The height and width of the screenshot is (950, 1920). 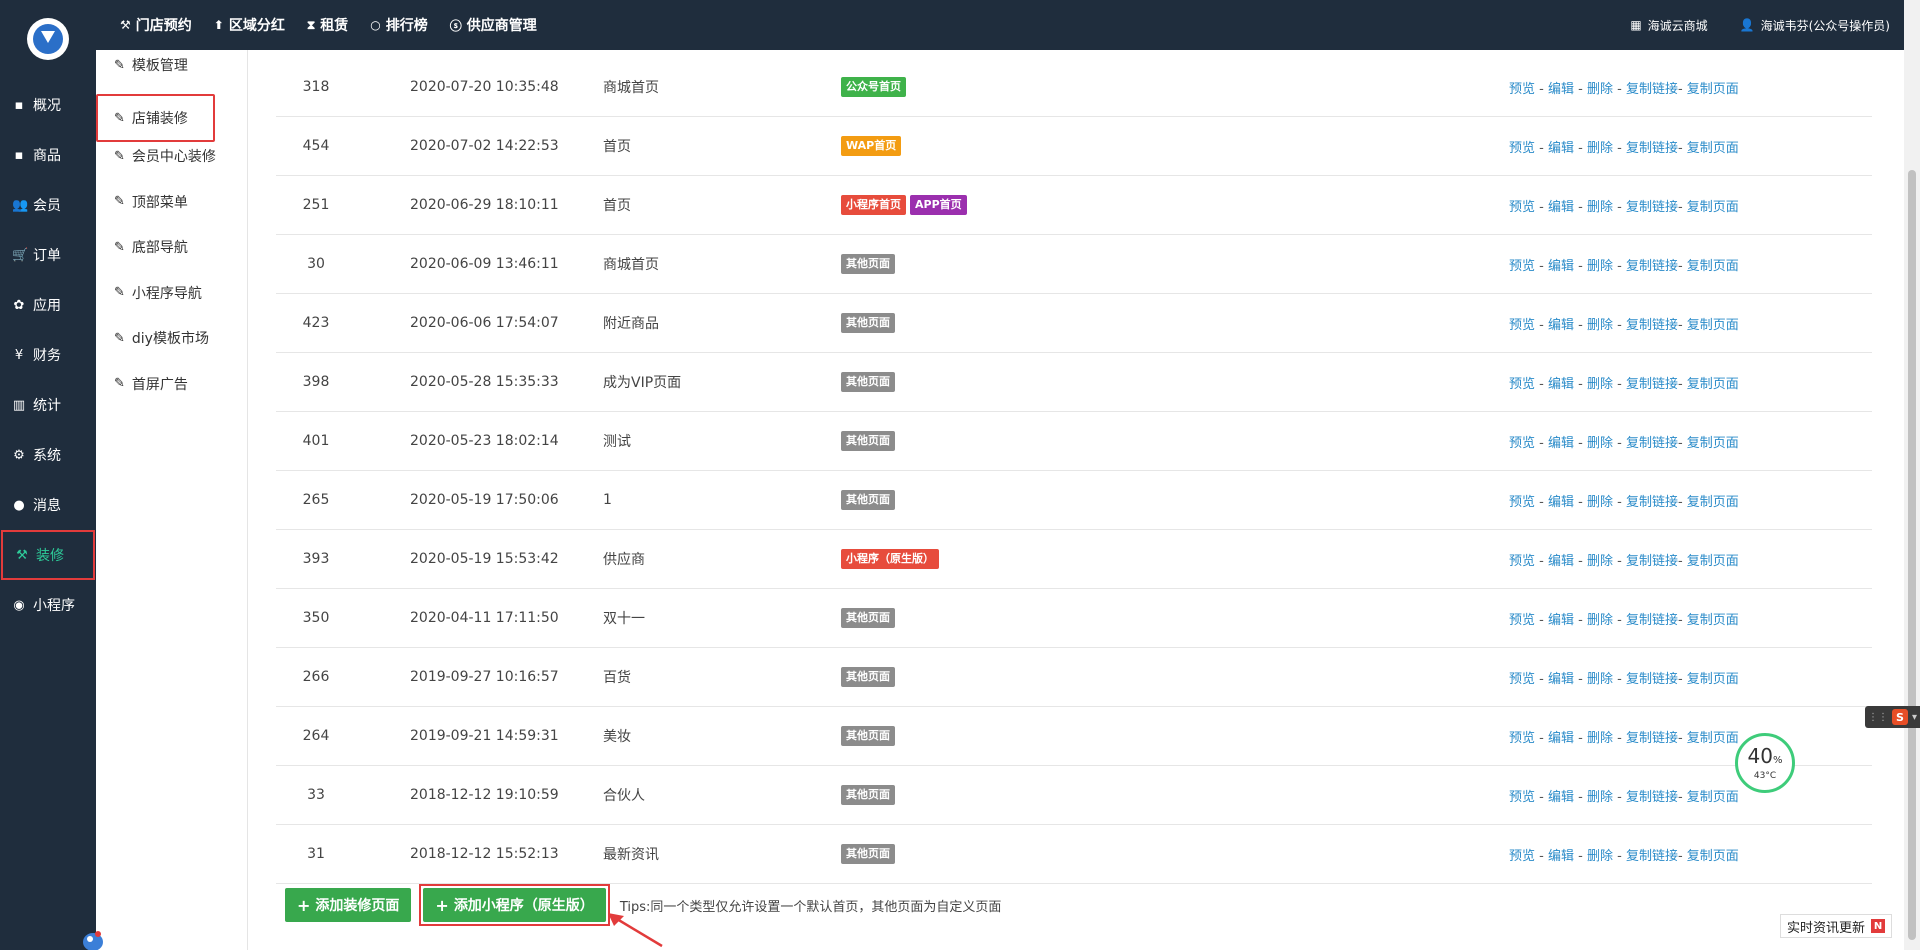 What do you see at coordinates (165, 156) in the screenshot?
I see `submenu-item: ✎ 会员中心装修` at bounding box center [165, 156].